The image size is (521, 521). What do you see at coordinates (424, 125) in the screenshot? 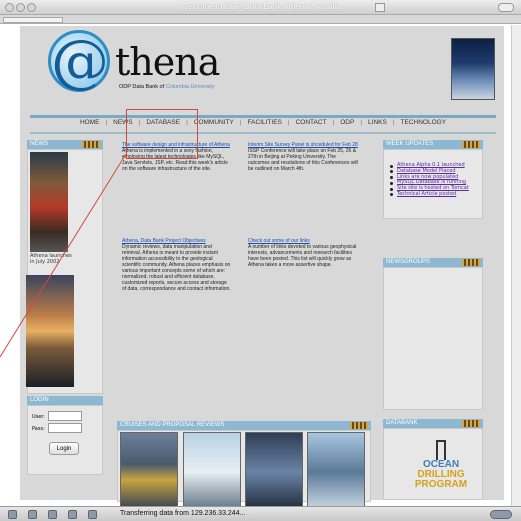
I see `nav-technology: TECHNOLOGY` at bounding box center [424, 125].